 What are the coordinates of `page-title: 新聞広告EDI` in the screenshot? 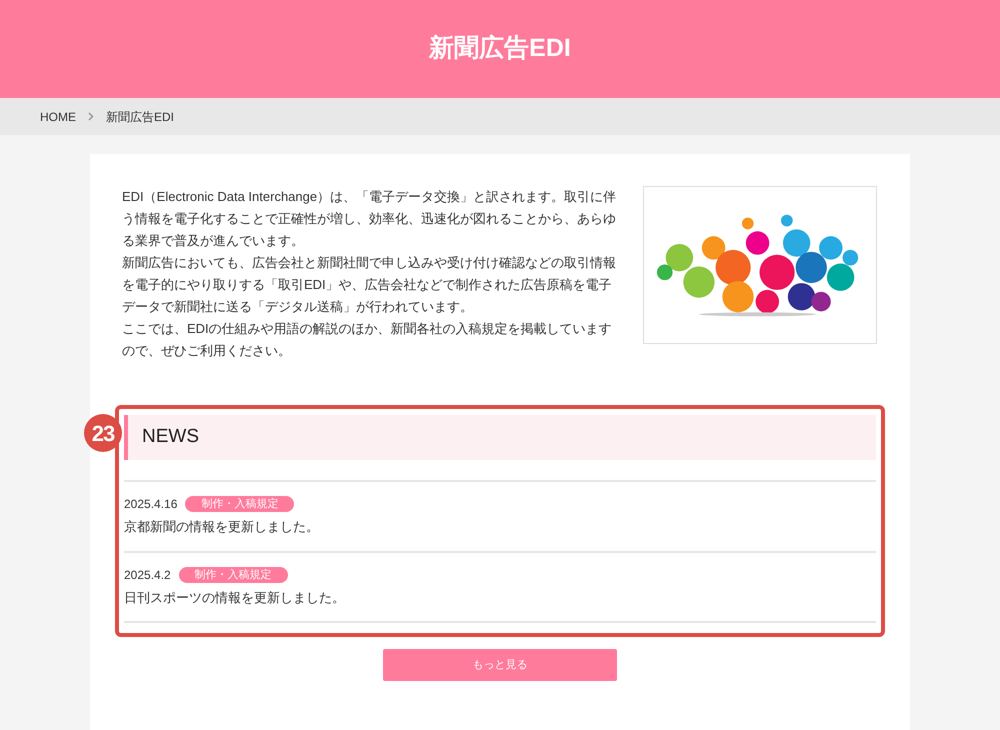 It's located at (500, 48).